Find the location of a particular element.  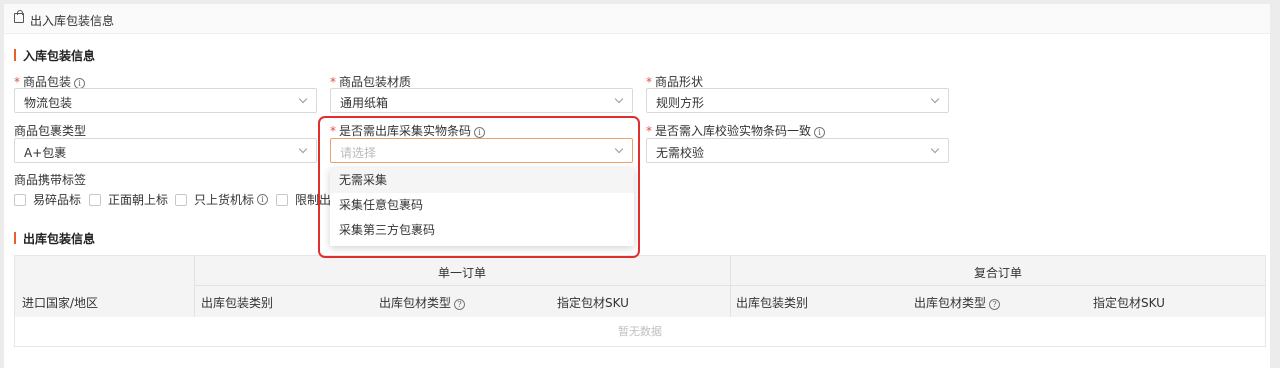

outbound-barcode-select: 请选择 is located at coordinates (481, 150).